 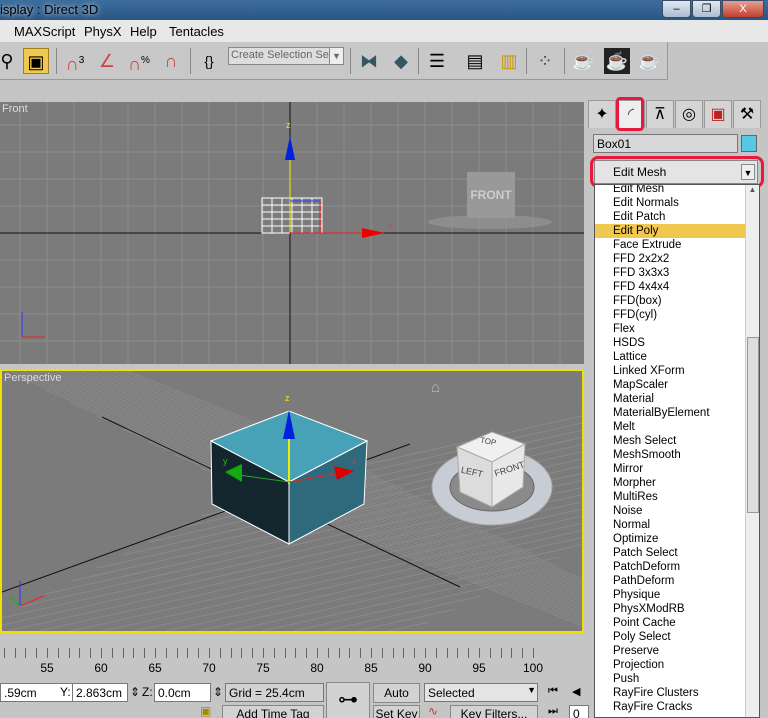 I want to click on y-coordinate-field: 2.863cm, so click(x=100, y=692).